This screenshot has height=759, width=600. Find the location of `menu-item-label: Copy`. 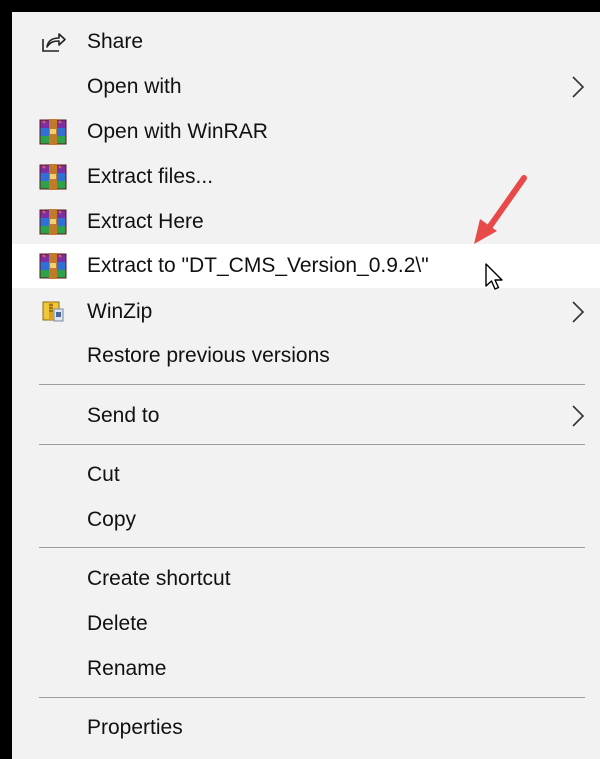

menu-item-label: Copy is located at coordinates (112, 519).